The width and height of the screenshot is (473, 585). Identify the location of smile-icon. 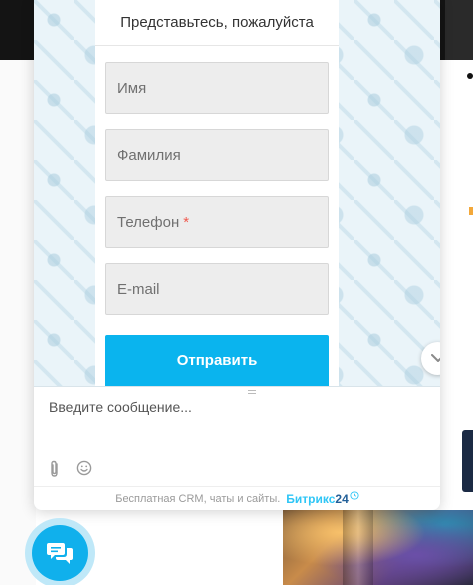
(84, 468).